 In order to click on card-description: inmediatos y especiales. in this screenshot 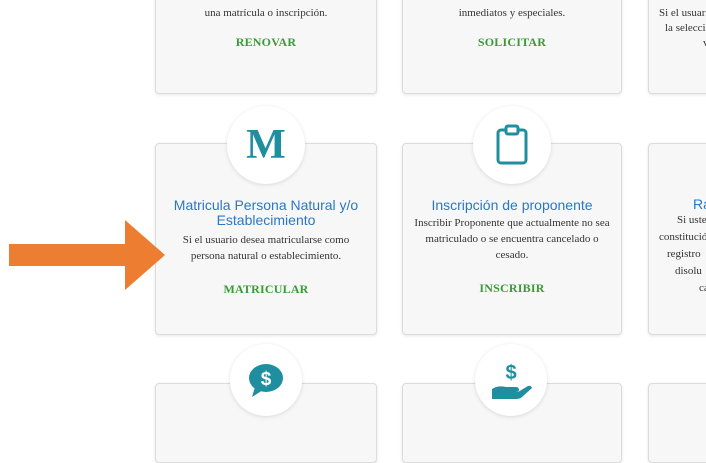, I will do `click(512, 13)`.